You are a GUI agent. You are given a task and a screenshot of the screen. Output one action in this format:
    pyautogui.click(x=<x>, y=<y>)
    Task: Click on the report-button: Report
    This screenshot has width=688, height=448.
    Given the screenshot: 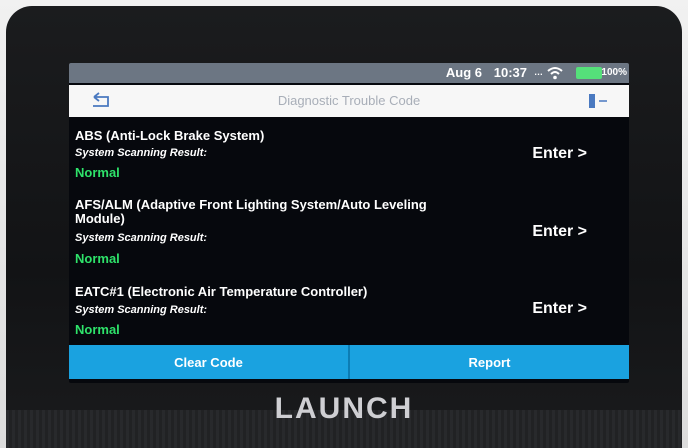 What is the action you would take?
    pyautogui.click(x=489, y=362)
    